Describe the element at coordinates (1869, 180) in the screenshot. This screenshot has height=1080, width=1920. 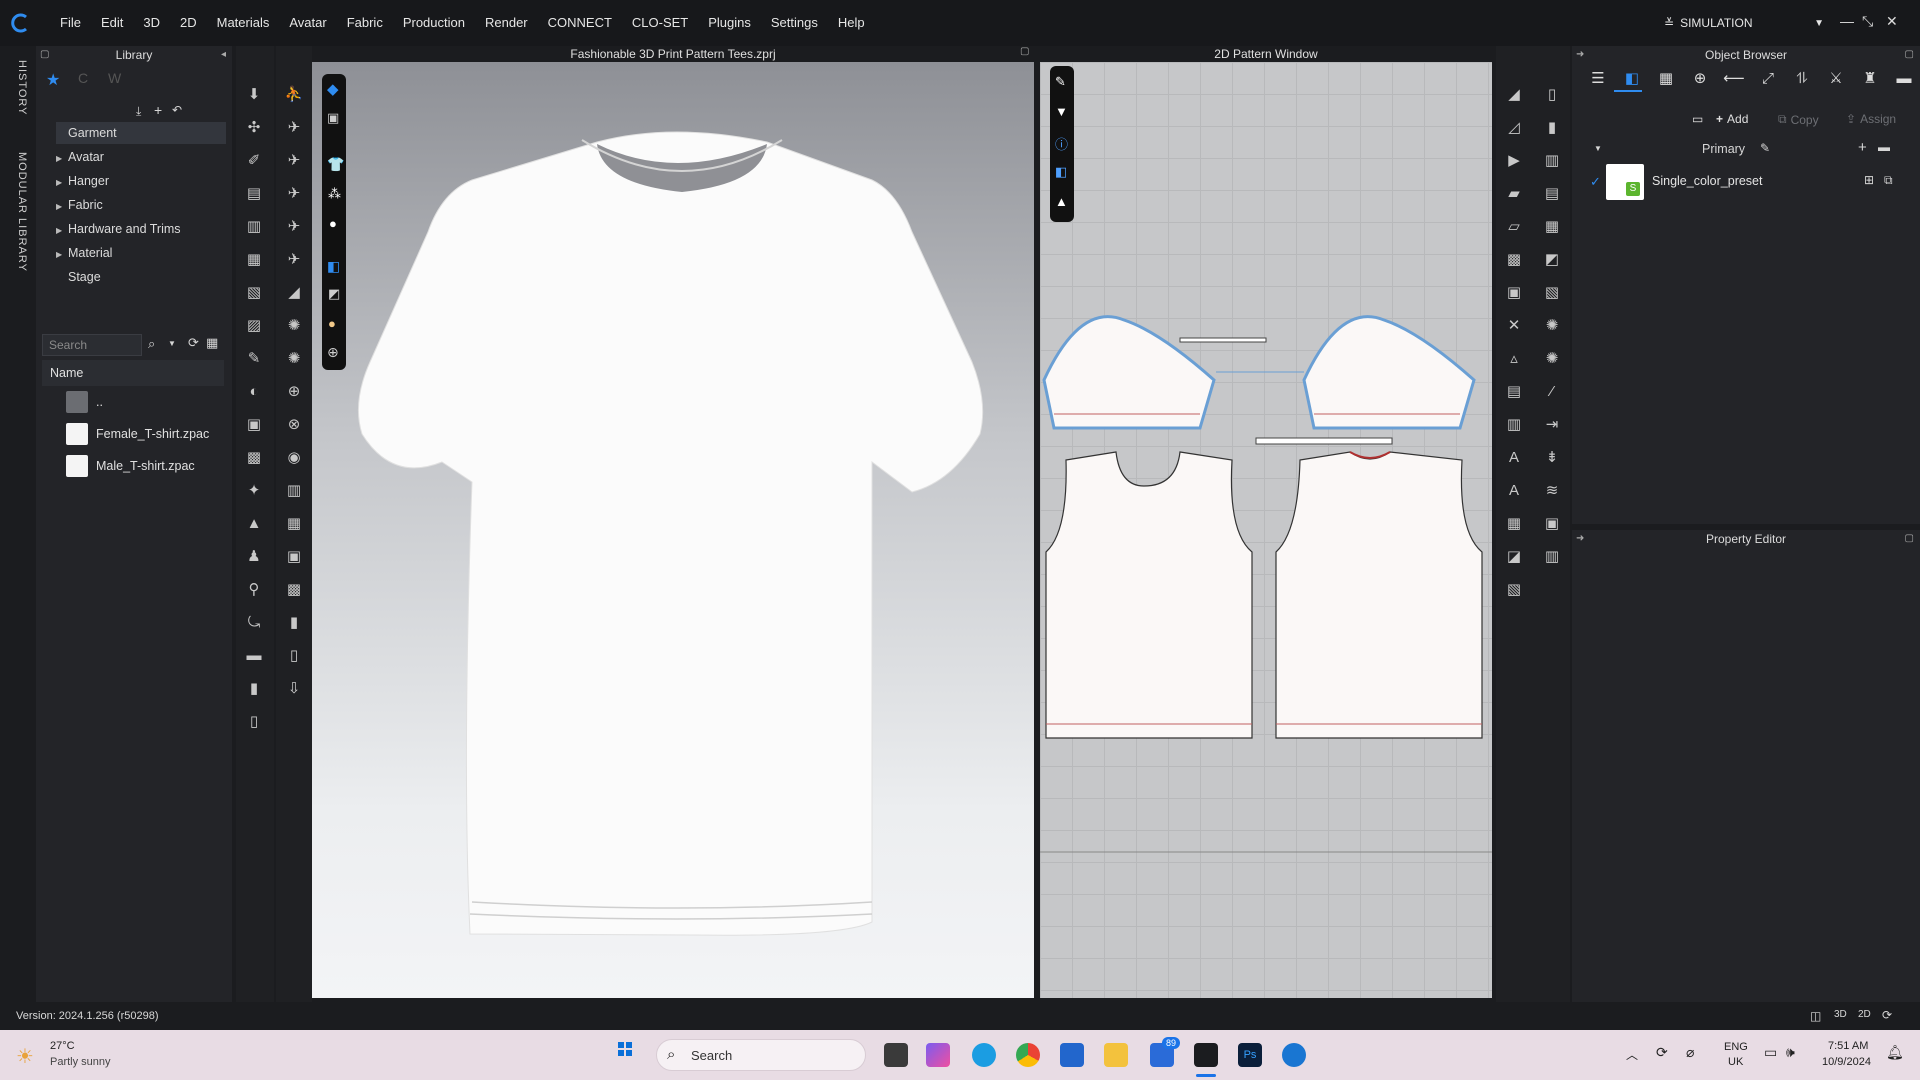
I see `preset-settings-icon: ⊞` at that location.